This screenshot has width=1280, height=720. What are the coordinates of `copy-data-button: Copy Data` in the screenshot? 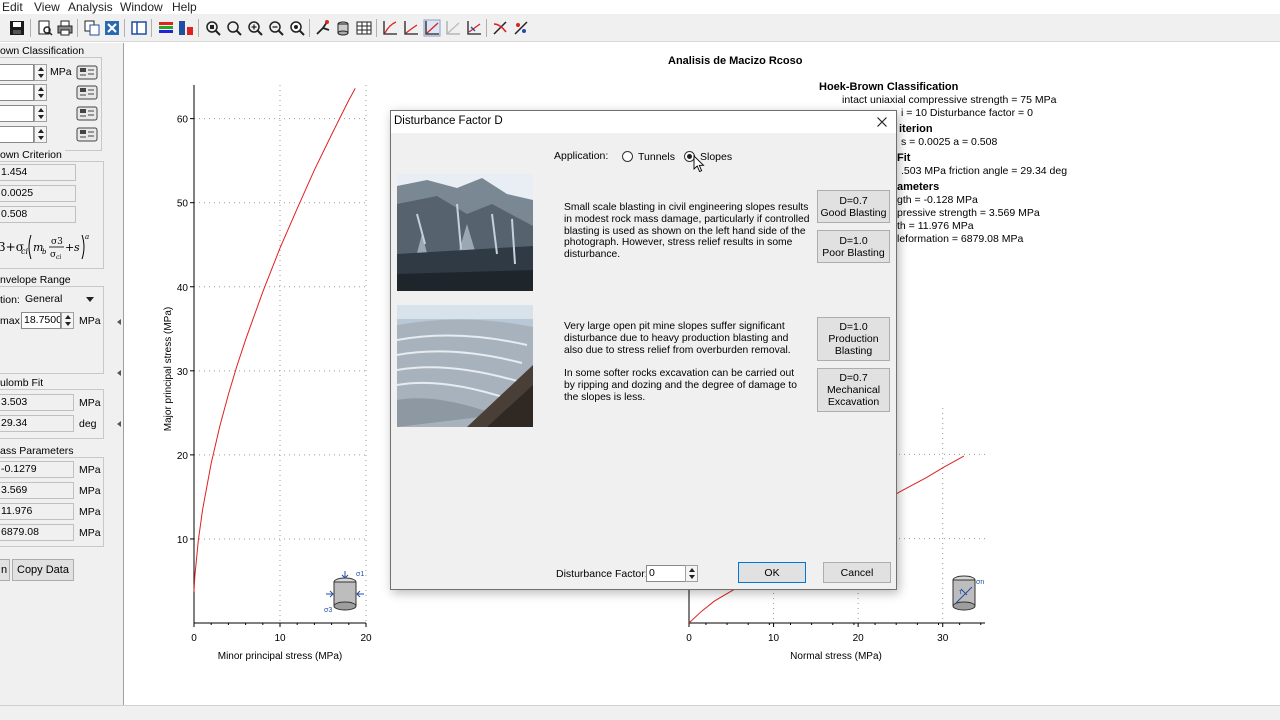 It's located at (43, 570).